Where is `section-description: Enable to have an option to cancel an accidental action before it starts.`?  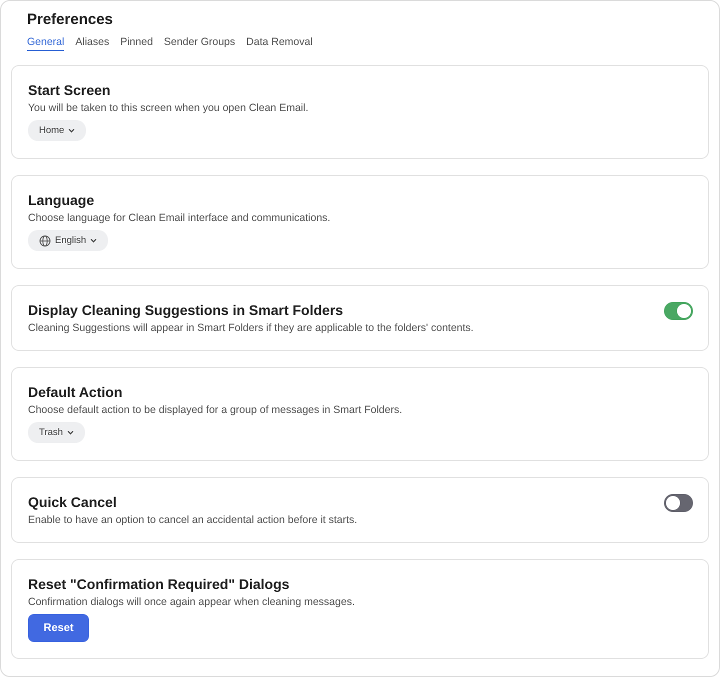
section-description: Enable to have an option to cancel an accidental action before it starts. is located at coordinates (193, 520).